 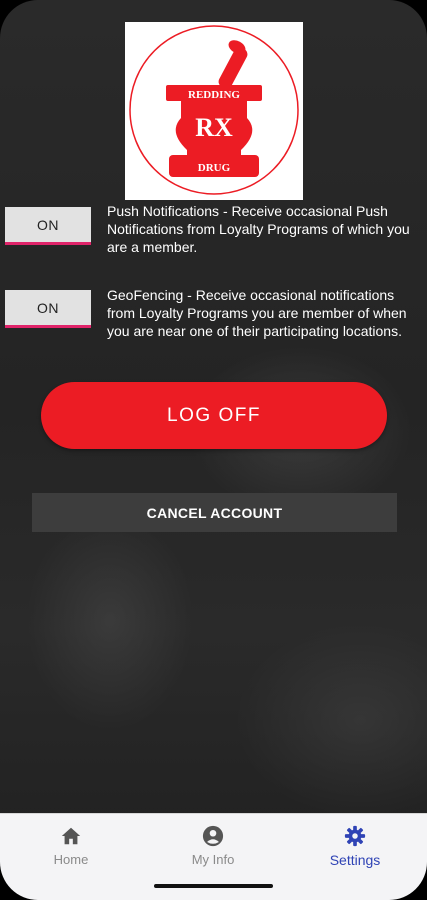 I want to click on tab-my-info-label: My Info, so click(x=213, y=859).